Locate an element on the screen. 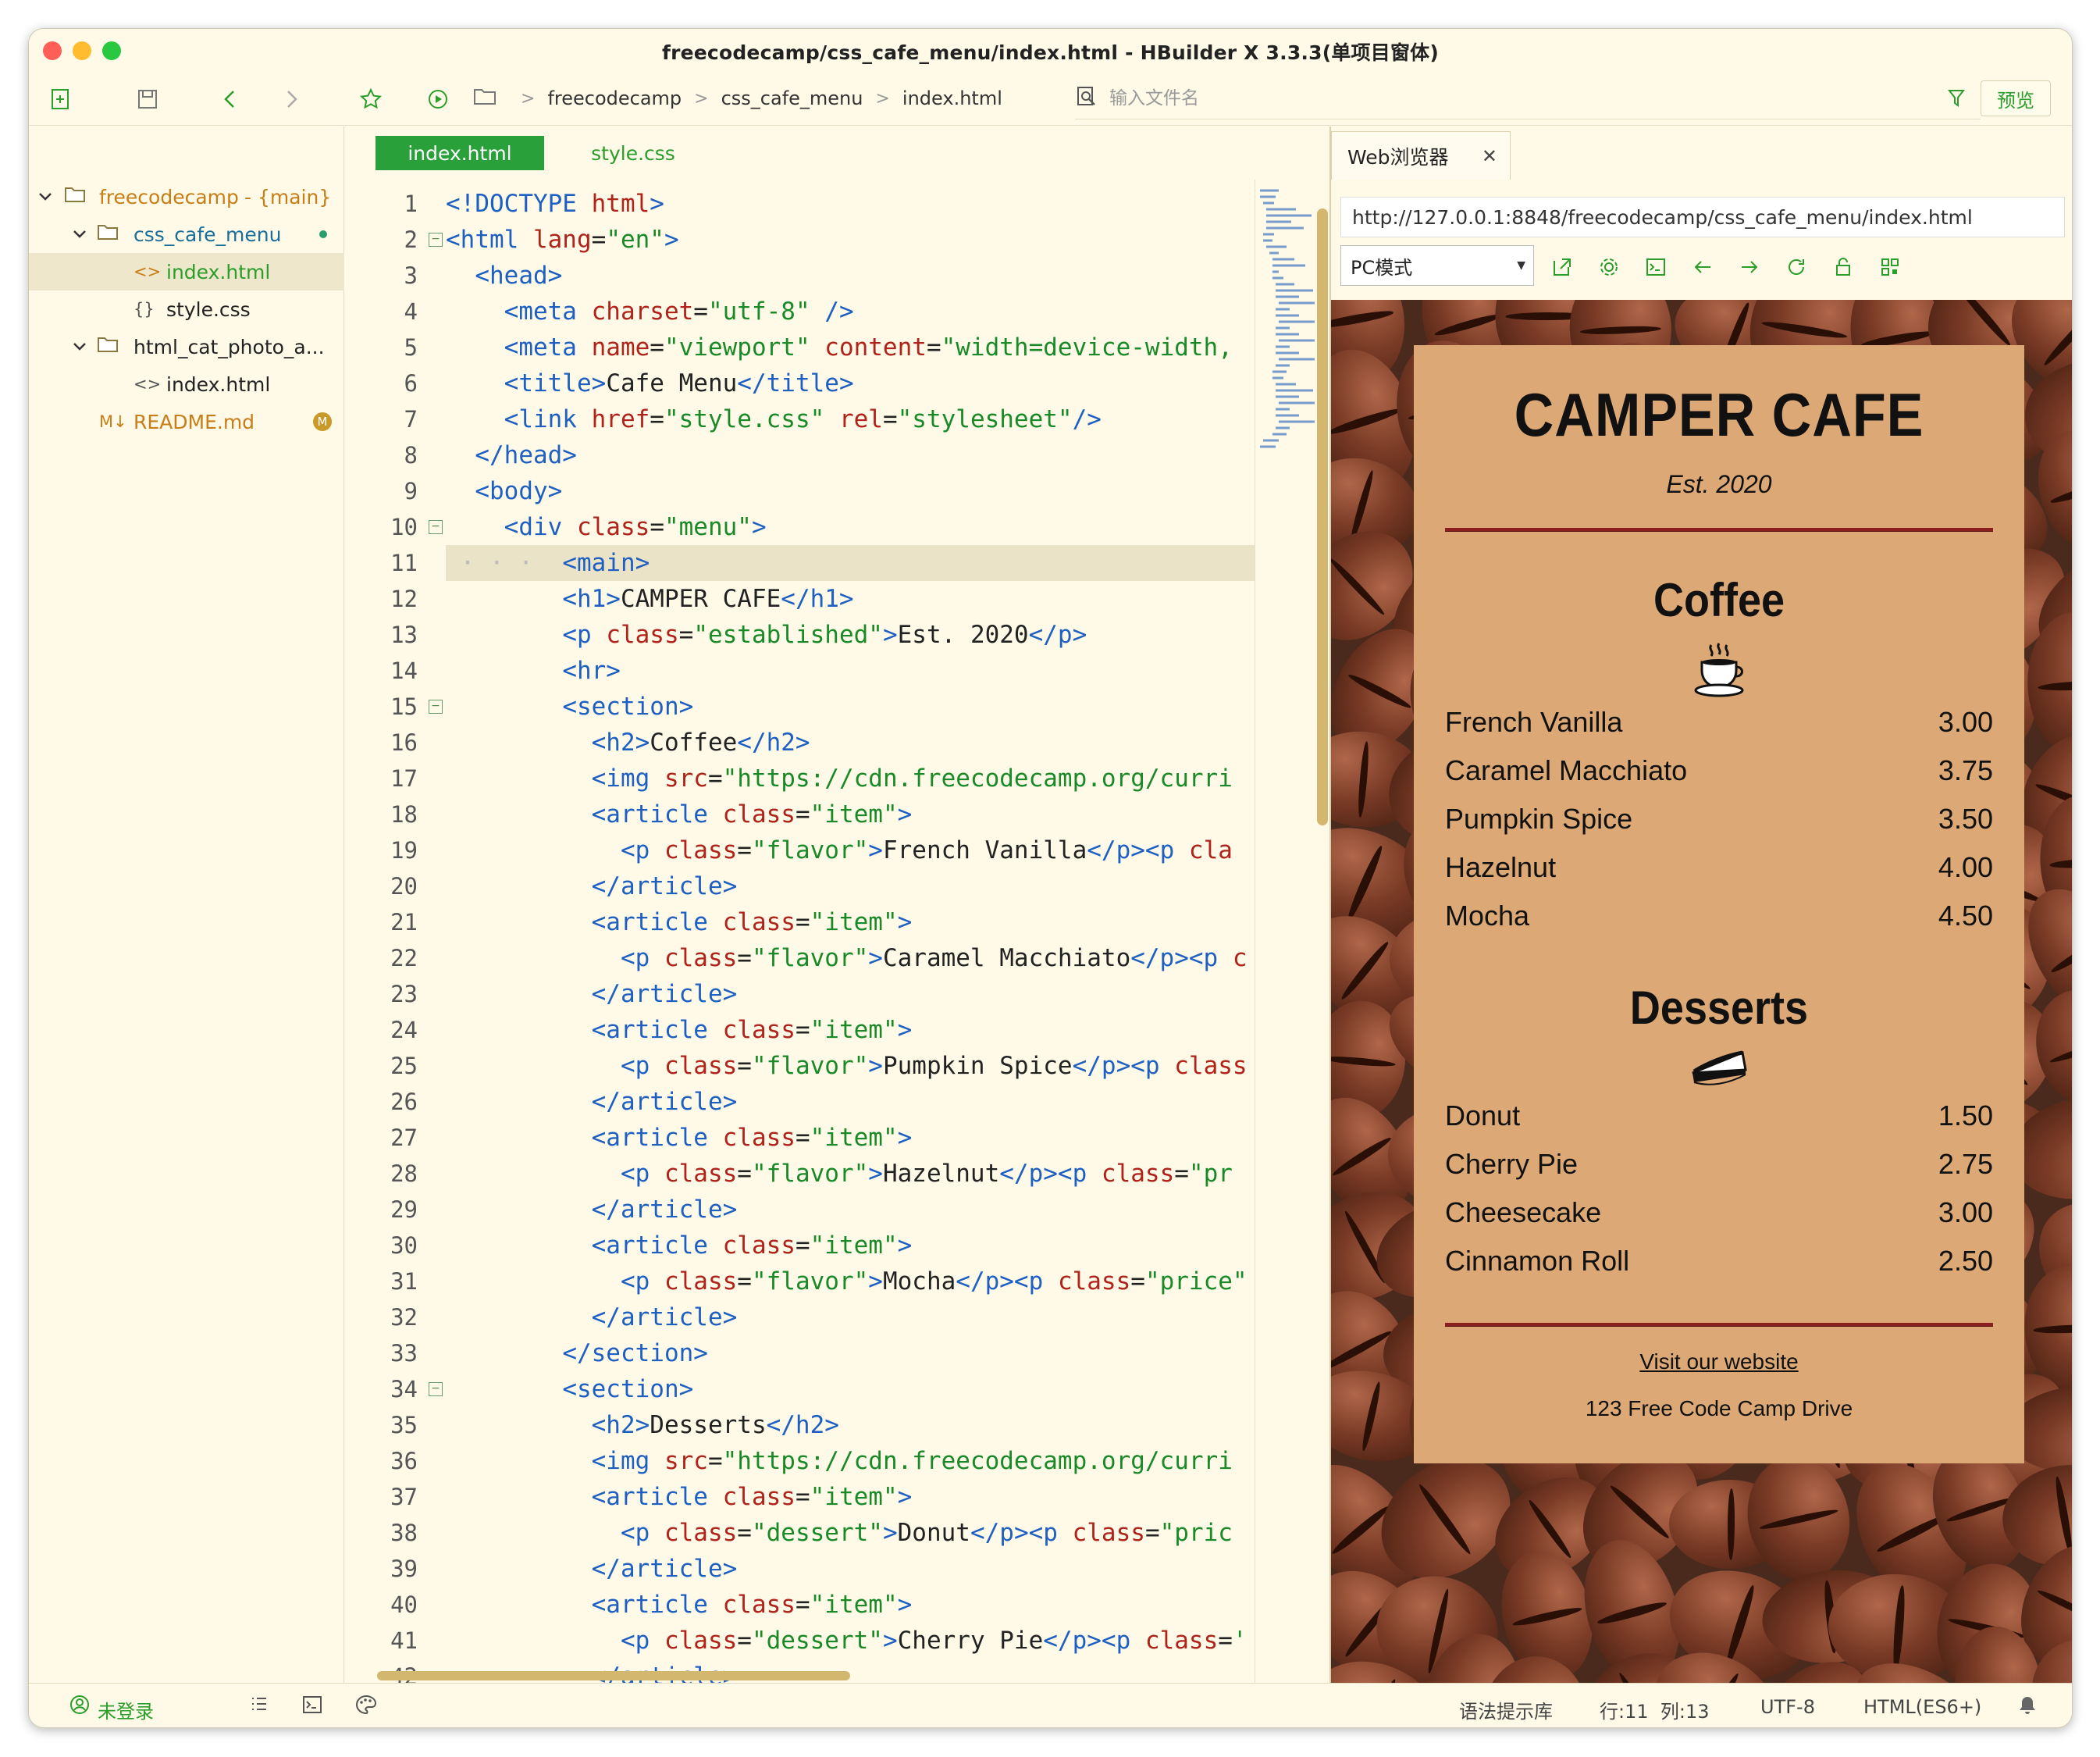 The image size is (2100, 1757). tree-item-style-css: {} style.css is located at coordinates (186, 309).